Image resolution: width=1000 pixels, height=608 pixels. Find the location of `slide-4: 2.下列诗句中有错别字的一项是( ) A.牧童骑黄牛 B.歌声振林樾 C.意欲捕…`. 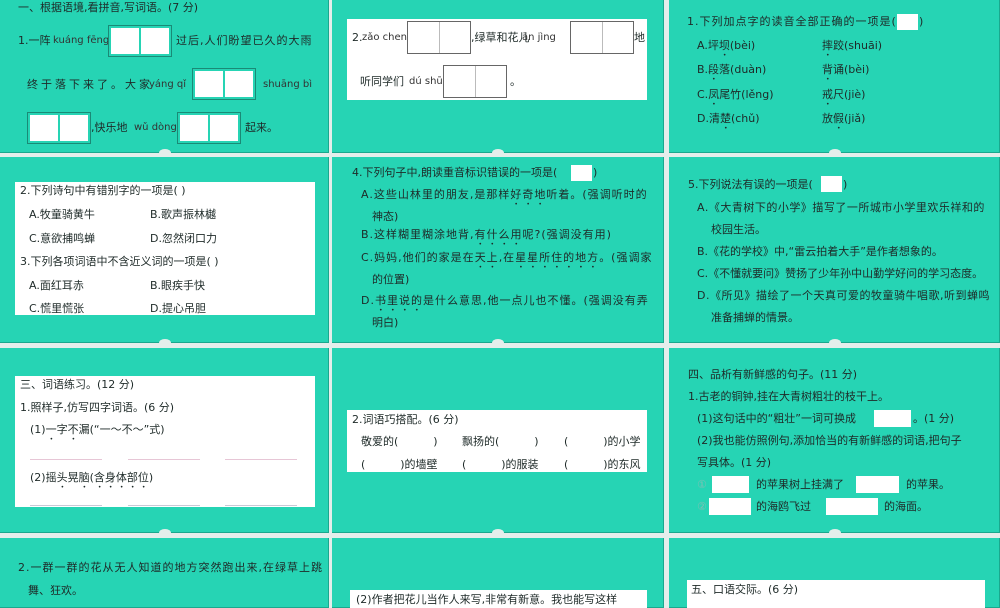

slide-4: 2.下列诗句中有错别字的一项是( ) A.牧童骑黄牛 B.歌声振林樾 C.意欲捕… is located at coordinates (164, 250).